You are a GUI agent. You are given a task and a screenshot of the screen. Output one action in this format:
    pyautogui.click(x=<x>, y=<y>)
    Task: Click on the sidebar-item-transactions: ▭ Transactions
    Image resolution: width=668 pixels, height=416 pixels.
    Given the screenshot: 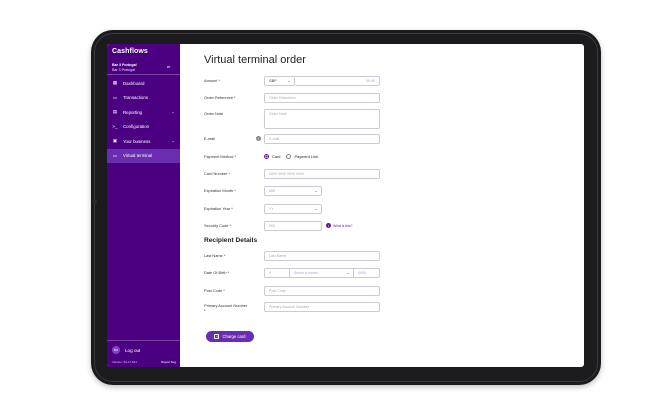 What is the action you would take?
    pyautogui.click(x=143, y=98)
    